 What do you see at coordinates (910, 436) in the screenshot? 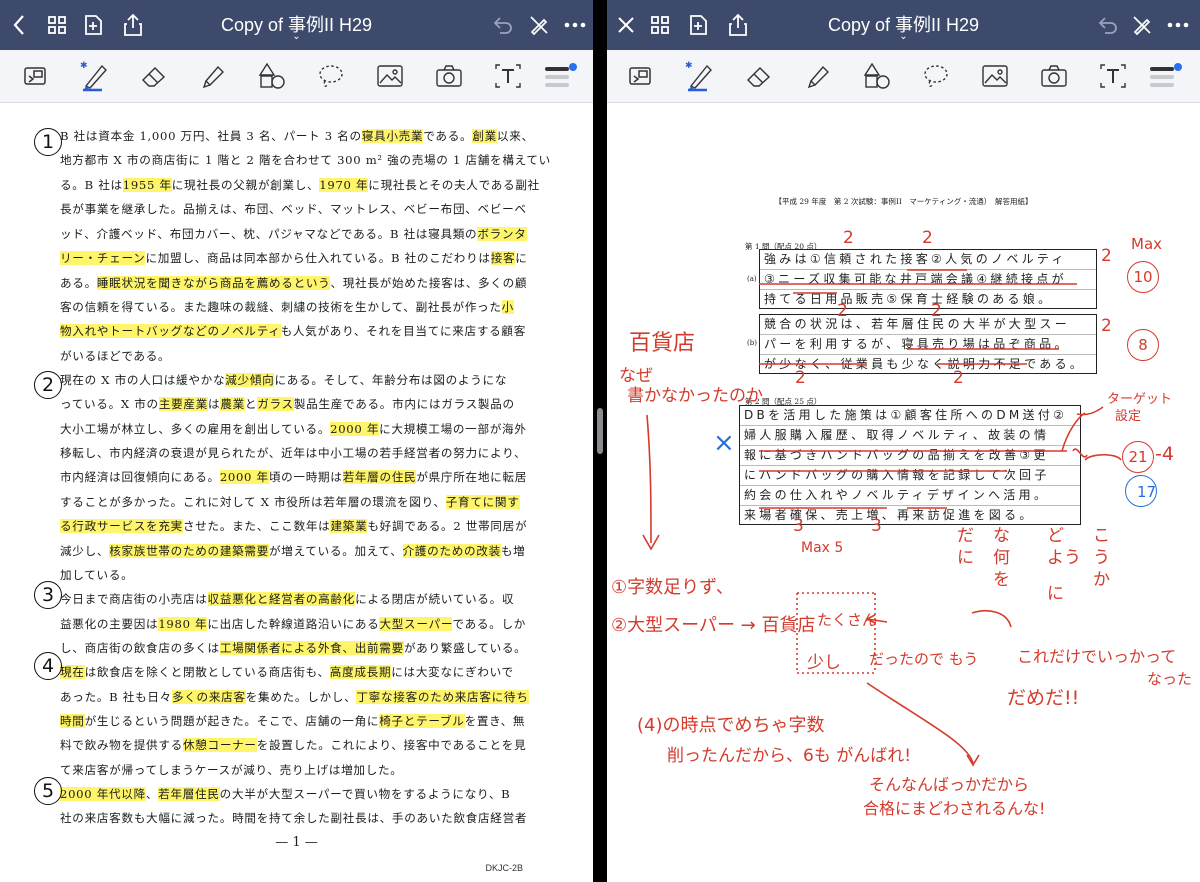
I see `answer-line: 婦人服購入履歴、取得ノベルティ、故装の情` at bounding box center [910, 436].